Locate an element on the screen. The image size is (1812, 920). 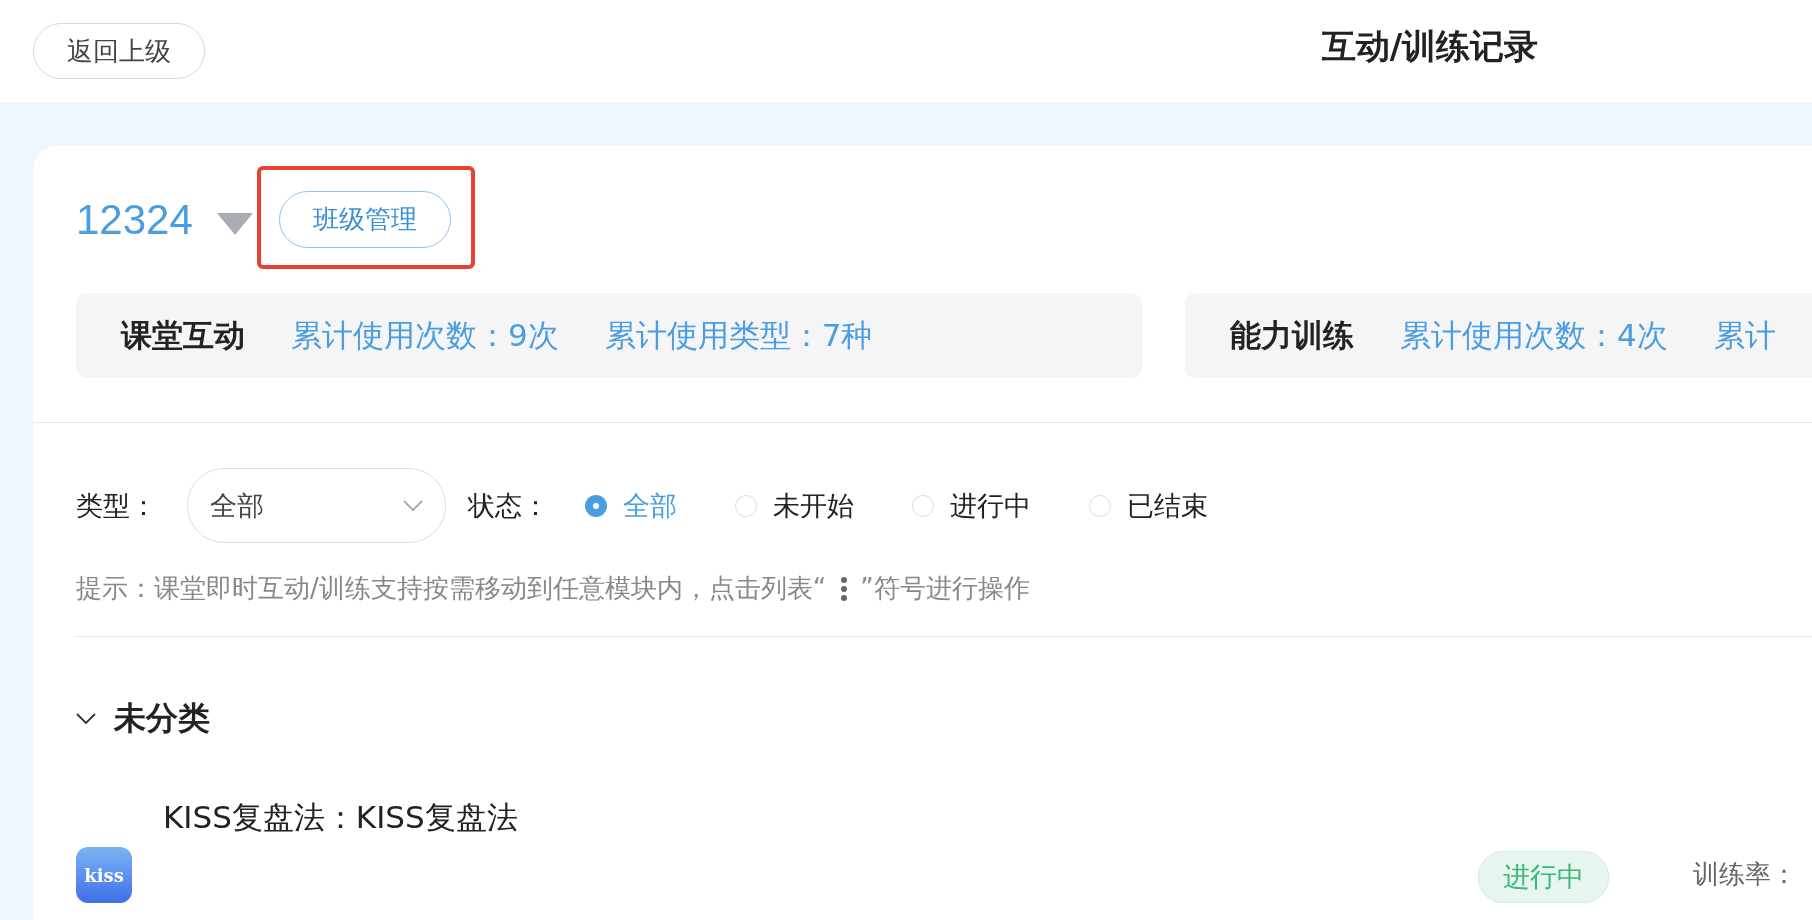
metric-label: 训练率： is located at coordinates (1745, 874).